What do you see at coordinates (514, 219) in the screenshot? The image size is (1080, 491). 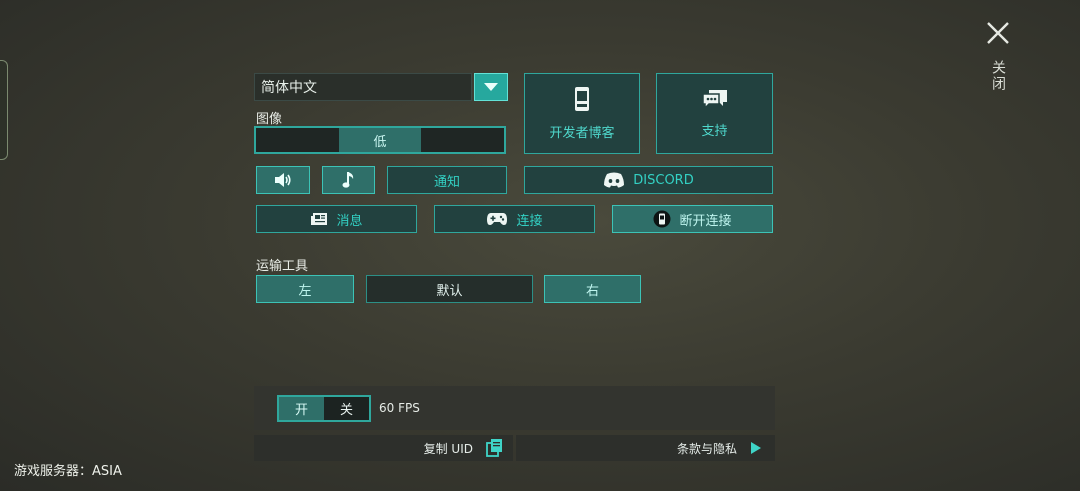 I see `connect-controller-button: 连接` at bounding box center [514, 219].